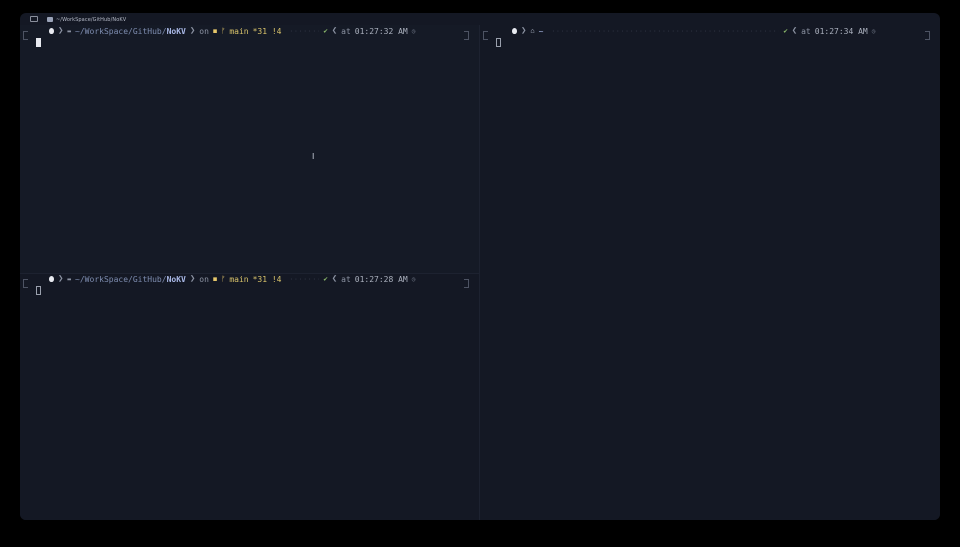  What do you see at coordinates (480, 19) in the screenshot?
I see `title-bar: ~/WorkSpace/GitHub/NoKV` at bounding box center [480, 19].